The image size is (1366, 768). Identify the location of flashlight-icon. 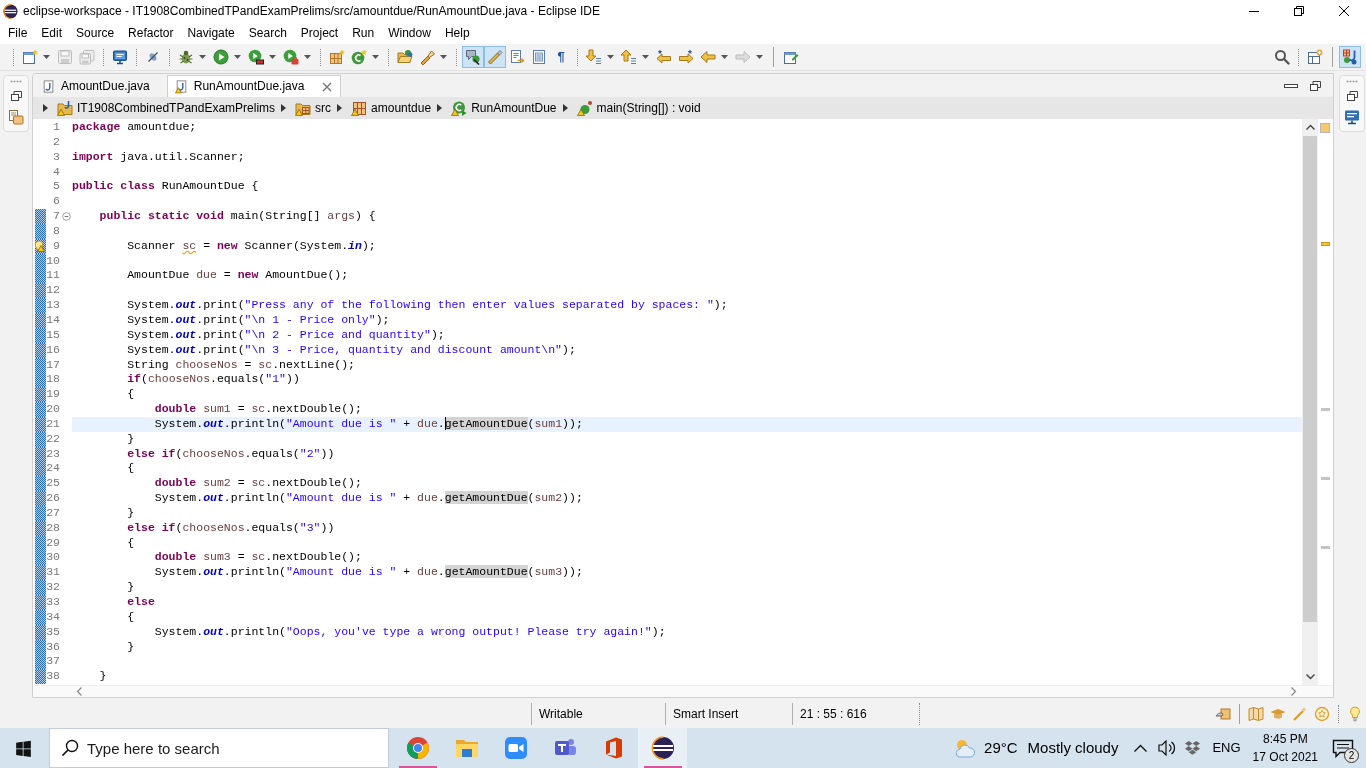
(427, 57).